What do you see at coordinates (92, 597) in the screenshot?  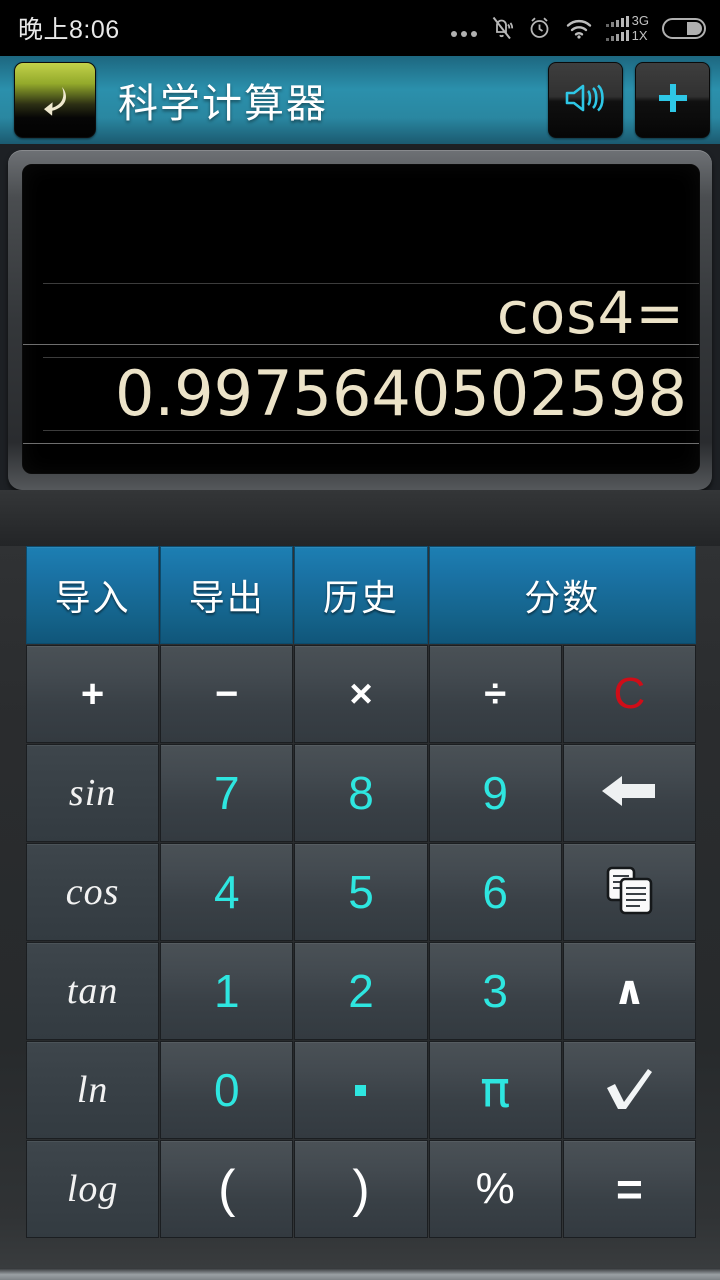 I see `import-button-label: 导入` at bounding box center [92, 597].